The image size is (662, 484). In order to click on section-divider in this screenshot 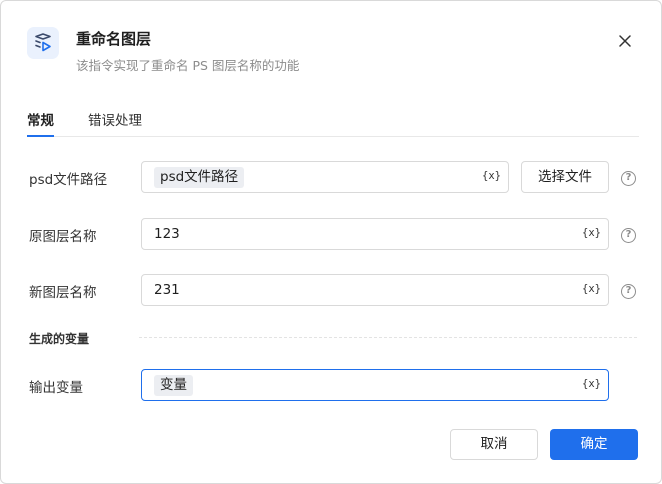, I will do `click(388, 337)`.